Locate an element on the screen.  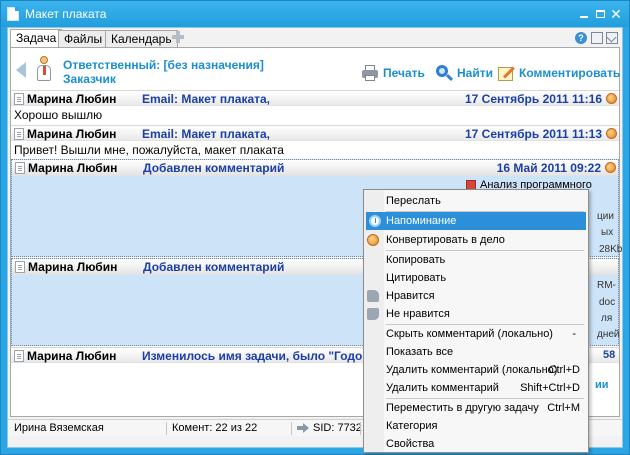
print-button: Печать is located at coordinates (393, 73).